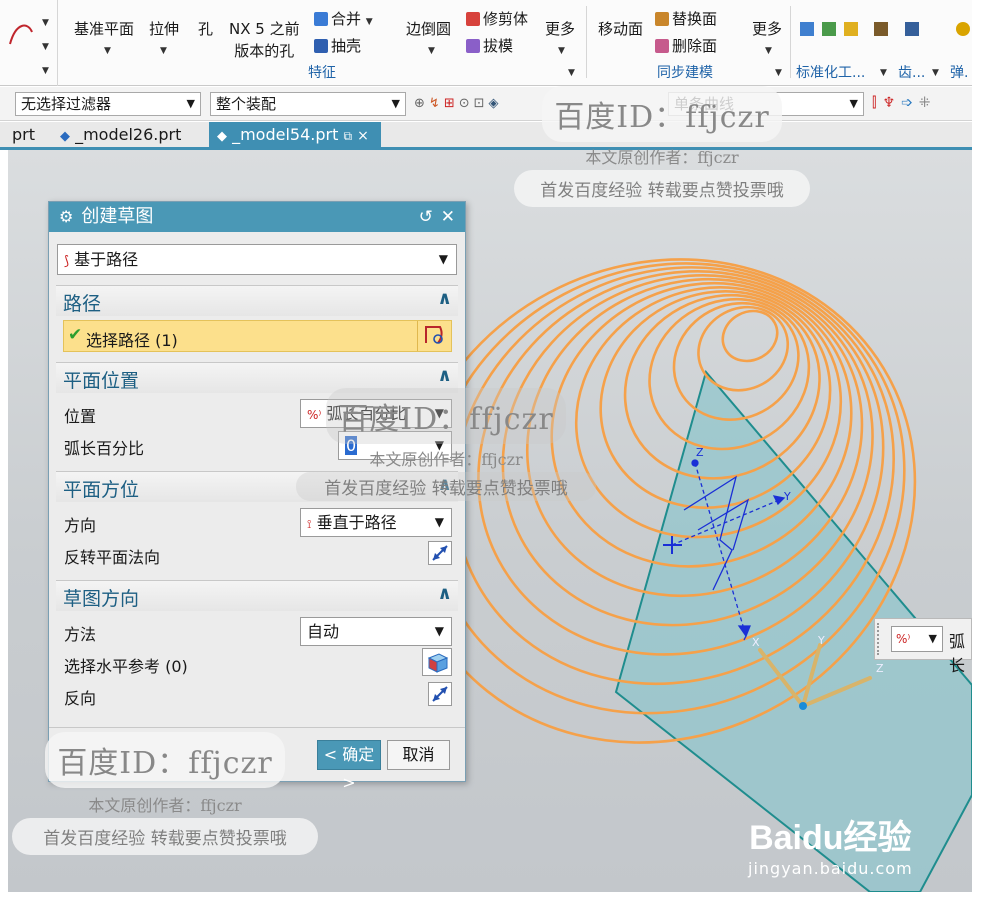 The image size is (982, 902). What do you see at coordinates (466, 103) in the screenshot?
I see `snap-quad-icon: ⊙` at bounding box center [466, 103].